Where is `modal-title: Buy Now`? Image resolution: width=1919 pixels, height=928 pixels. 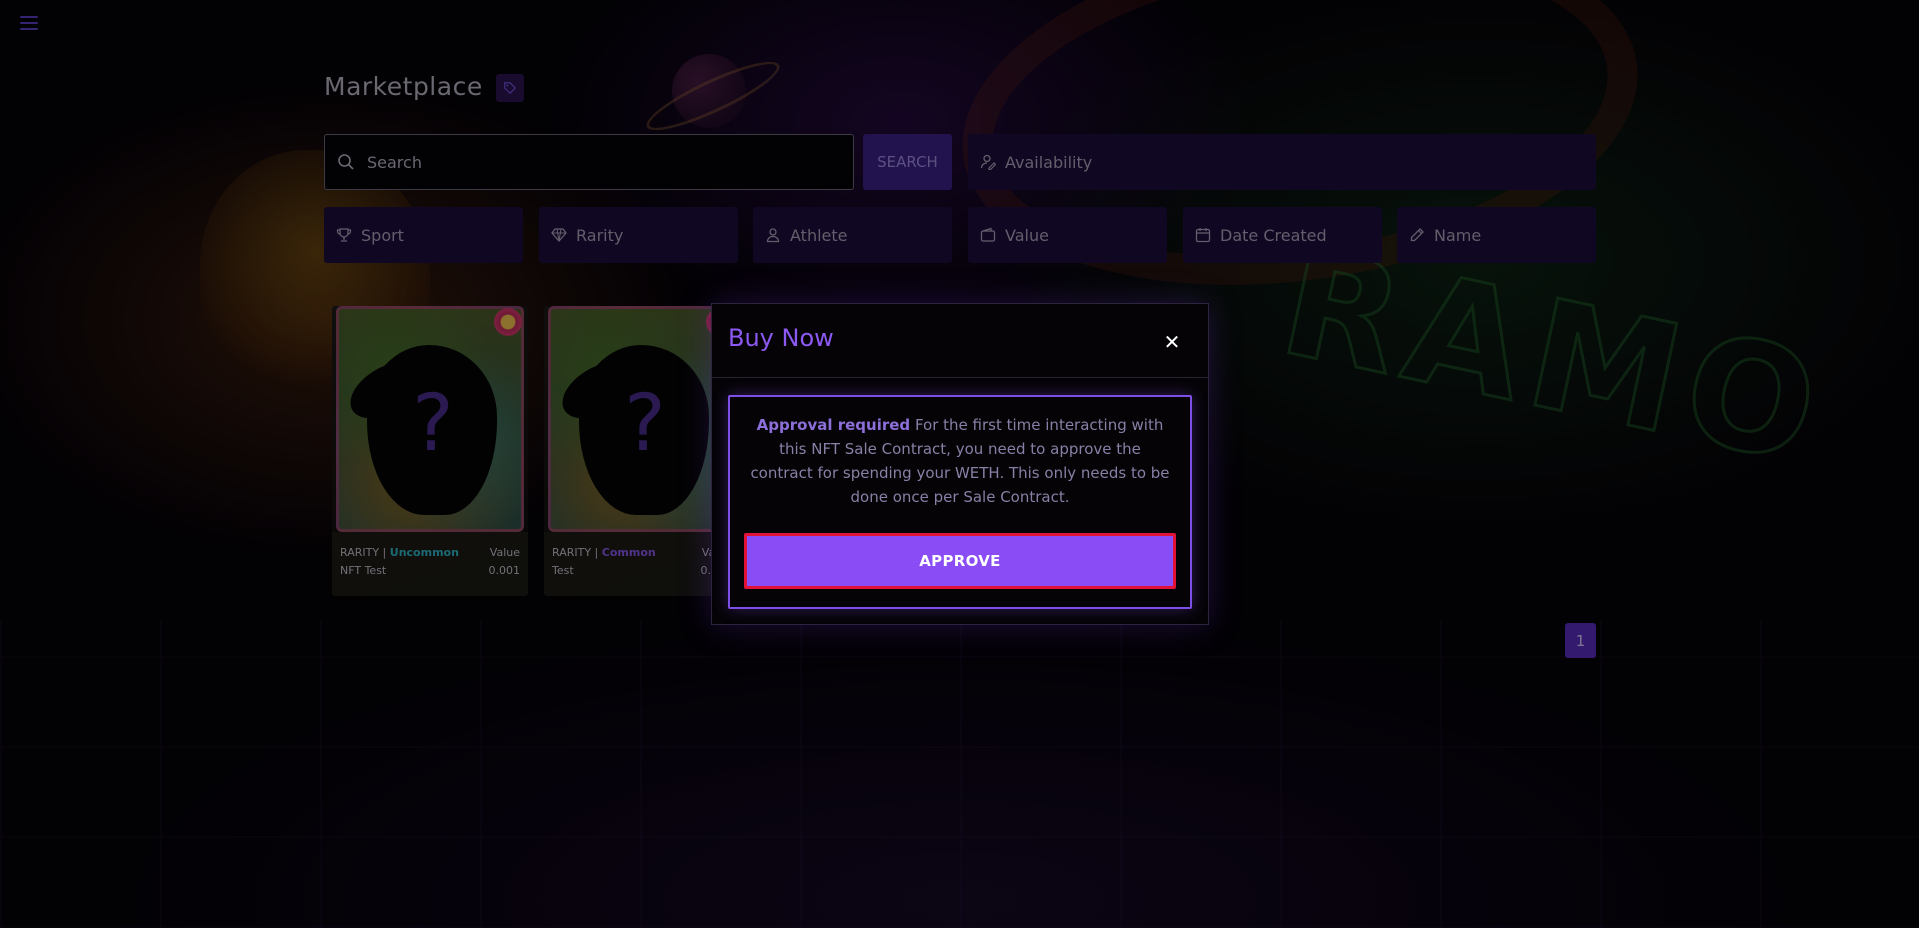 modal-title: Buy Now is located at coordinates (781, 338).